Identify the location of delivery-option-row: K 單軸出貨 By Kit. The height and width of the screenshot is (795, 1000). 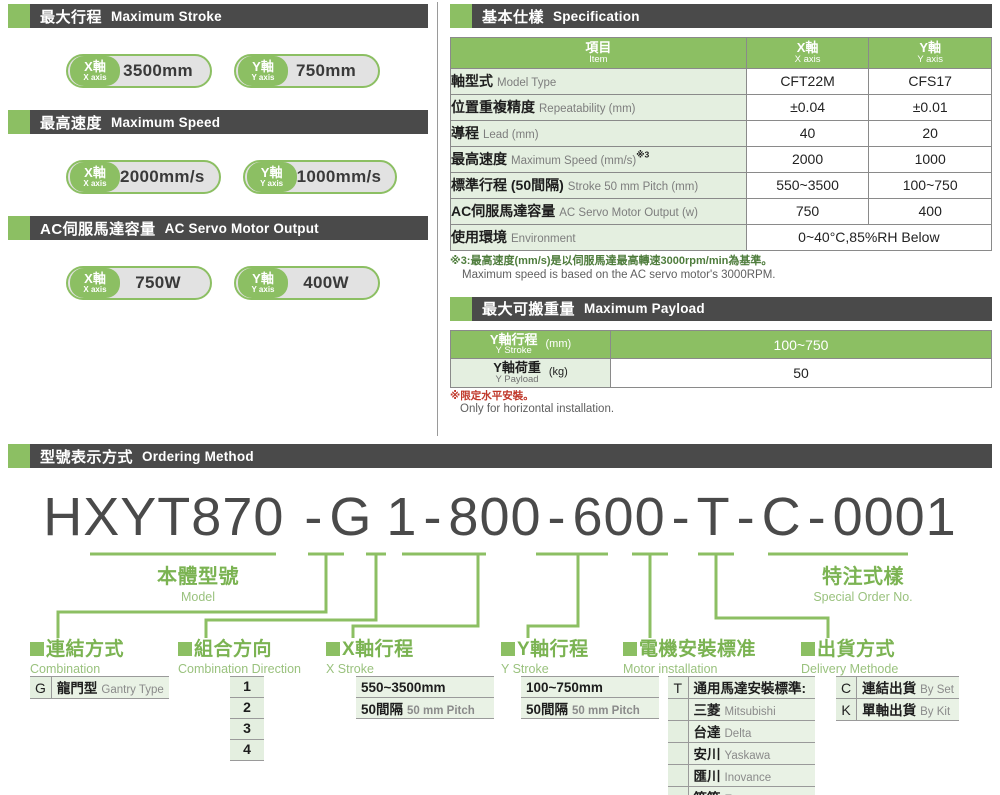
(898, 709).